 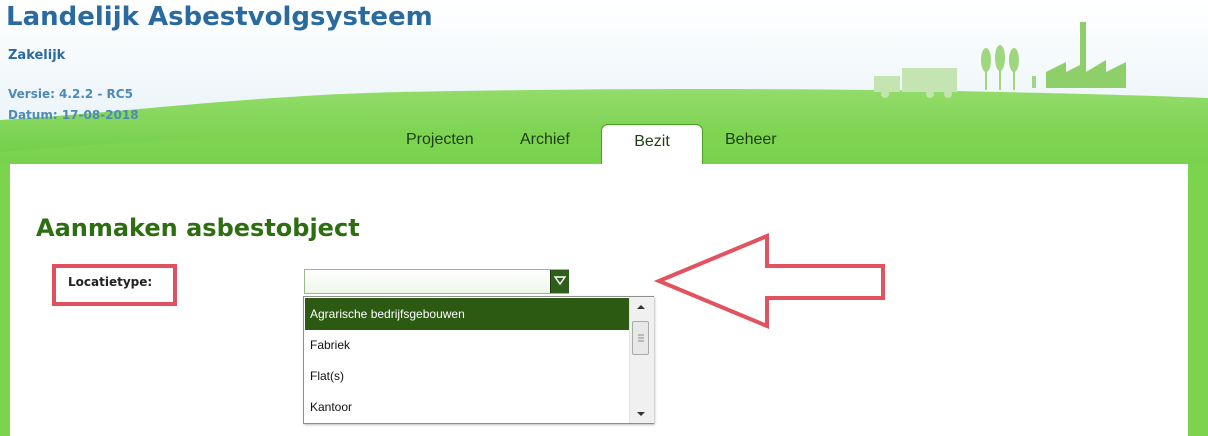 What do you see at coordinates (468, 407) in the screenshot?
I see `option-kantoor: Kantoor` at bounding box center [468, 407].